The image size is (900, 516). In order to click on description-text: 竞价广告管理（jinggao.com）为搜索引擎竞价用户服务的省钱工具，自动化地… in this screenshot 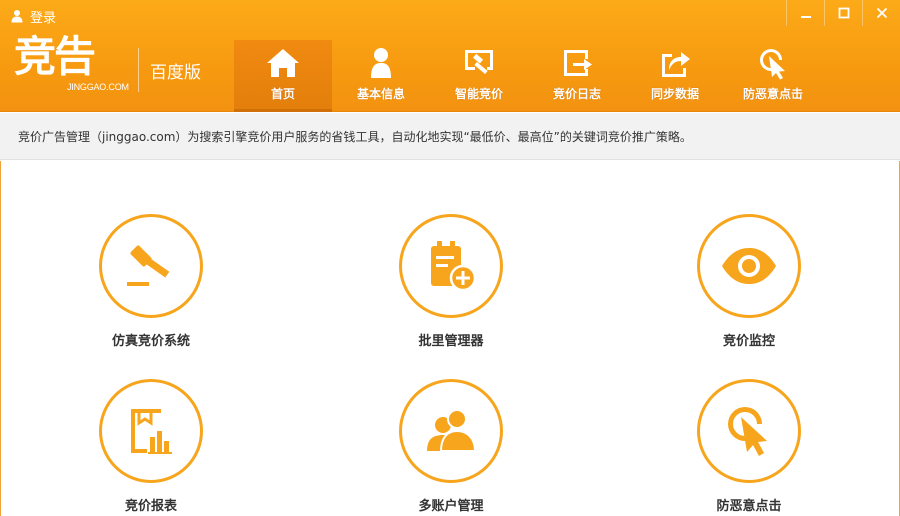, I will do `click(355, 136)`.